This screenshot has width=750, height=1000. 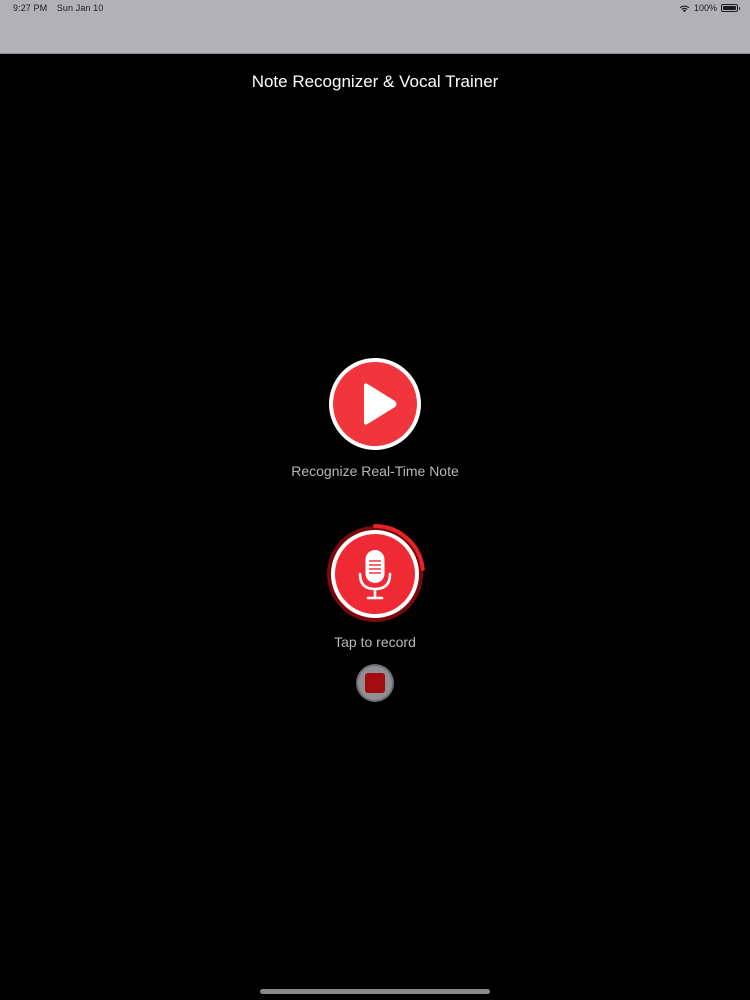 I want to click on microphone-icon, so click(x=375, y=575).